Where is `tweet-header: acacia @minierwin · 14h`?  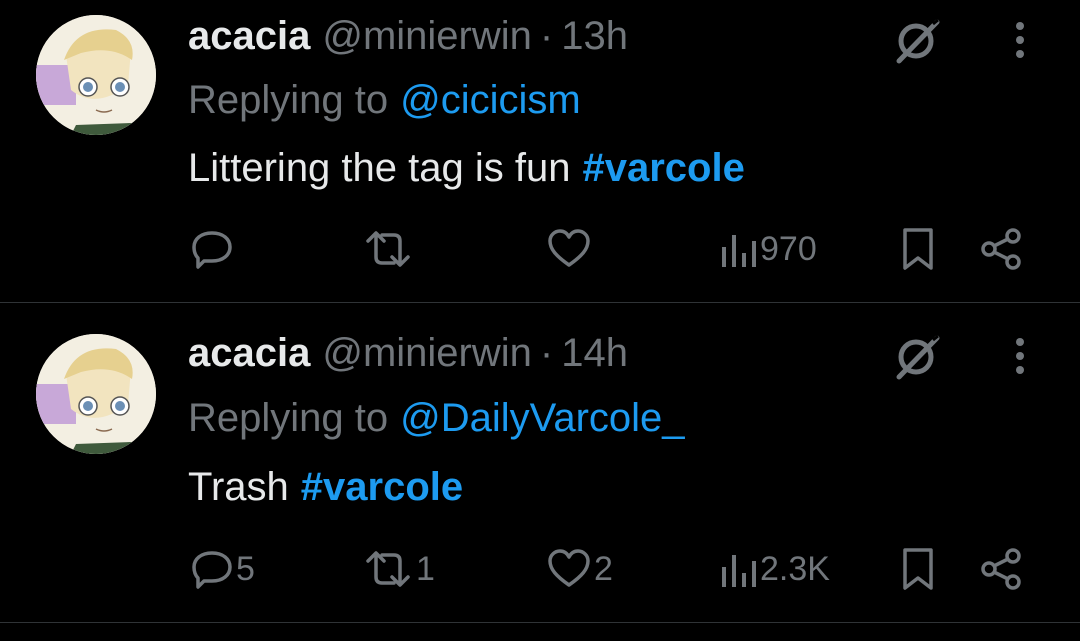
tweet-header: acacia @minierwin · 14h is located at coordinates (408, 353).